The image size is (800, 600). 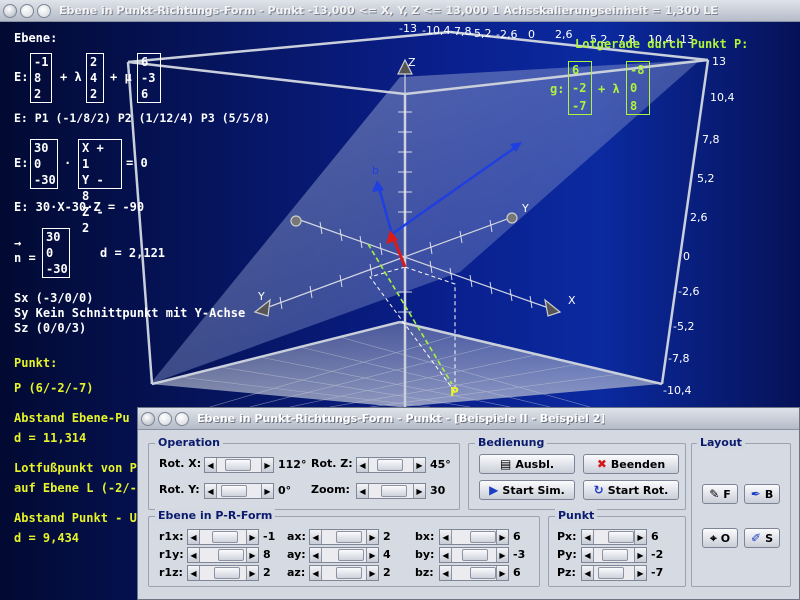 I want to click on rot-z-thumb, so click(x=390, y=465).